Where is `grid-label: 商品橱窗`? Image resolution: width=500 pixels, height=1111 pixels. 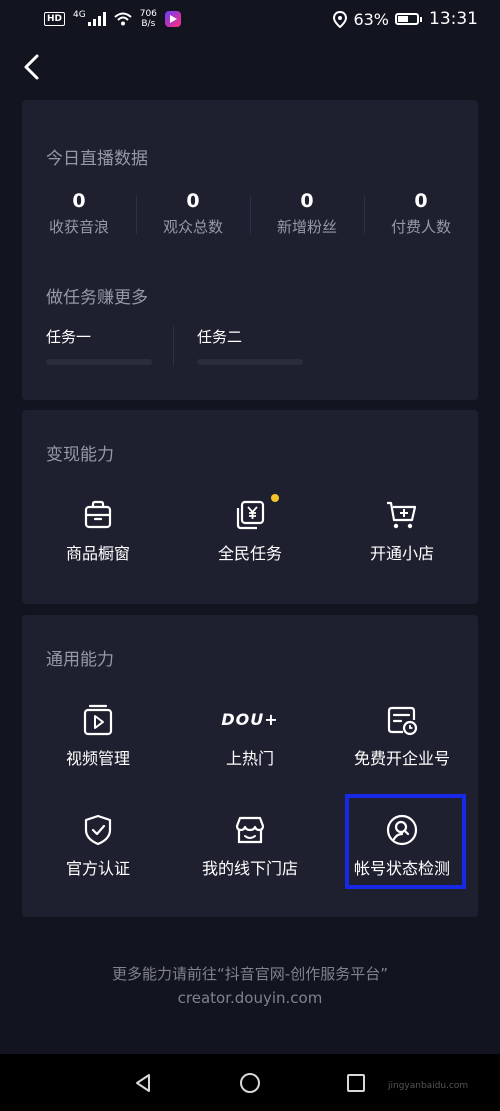 grid-label: 商品橱窗 is located at coordinates (97, 553).